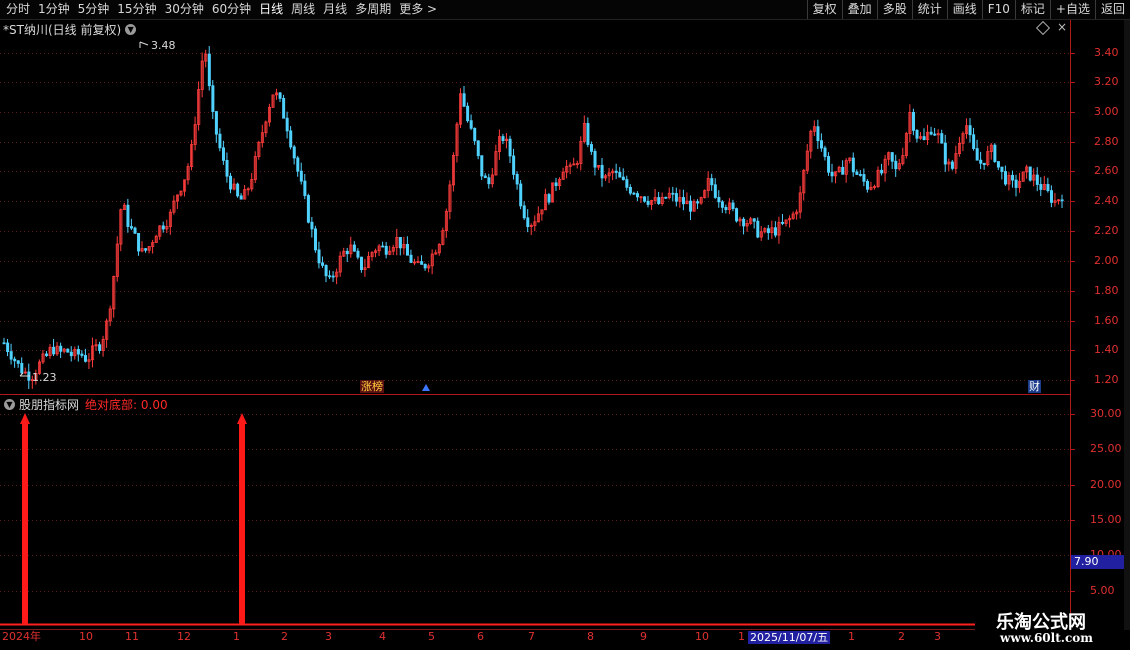 Image resolution: width=1130 pixels, height=650 pixels. I want to click on price-axis-label: 2.80, so click(1106, 141).